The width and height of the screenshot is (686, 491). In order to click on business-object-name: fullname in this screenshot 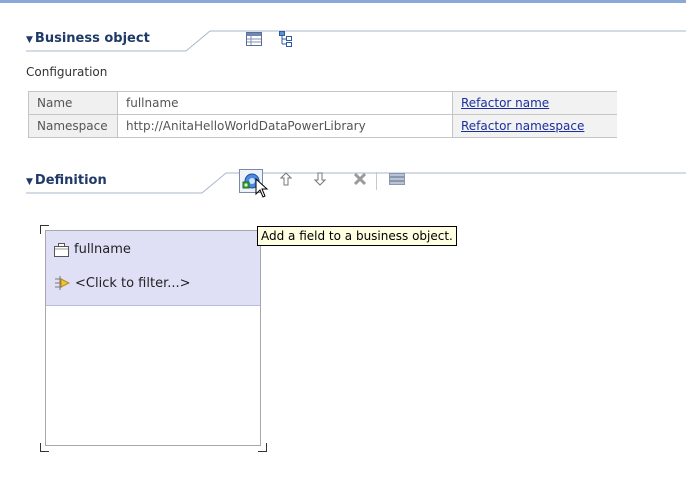, I will do `click(102, 249)`.